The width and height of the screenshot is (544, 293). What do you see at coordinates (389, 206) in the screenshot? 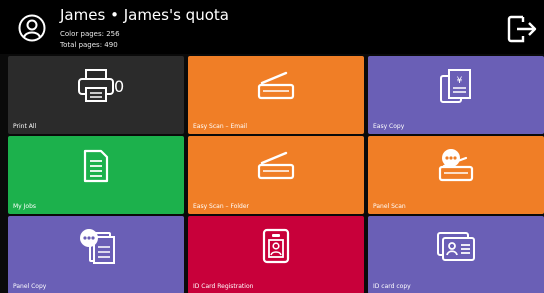
I see `tile-label: Panel Scan` at bounding box center [389, 206].